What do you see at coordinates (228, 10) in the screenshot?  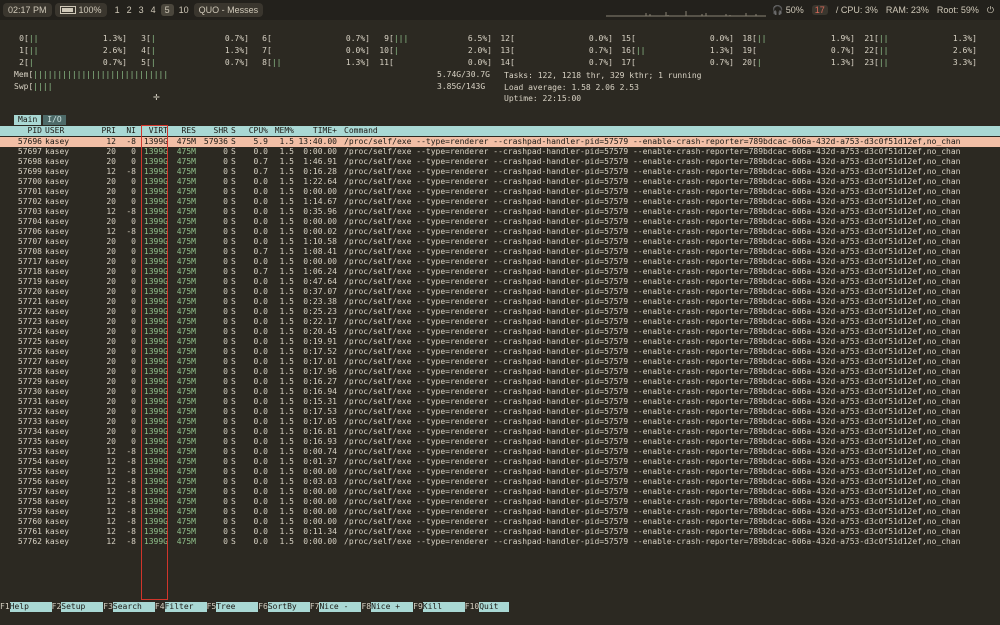 I see `window-title: QUO - Messes` at bounding box center [228, 10].